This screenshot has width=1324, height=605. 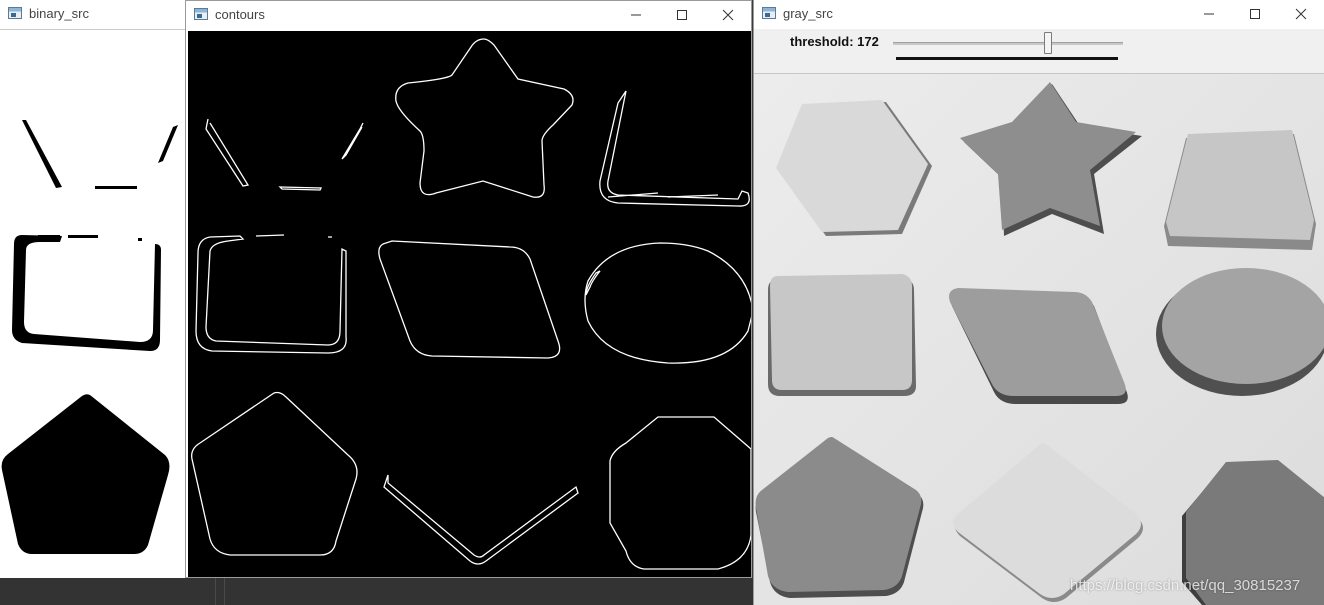 What do you see at coordinates (376, 591) in the screenshot?
I see `taskbar` at bounding box center [376, 591].